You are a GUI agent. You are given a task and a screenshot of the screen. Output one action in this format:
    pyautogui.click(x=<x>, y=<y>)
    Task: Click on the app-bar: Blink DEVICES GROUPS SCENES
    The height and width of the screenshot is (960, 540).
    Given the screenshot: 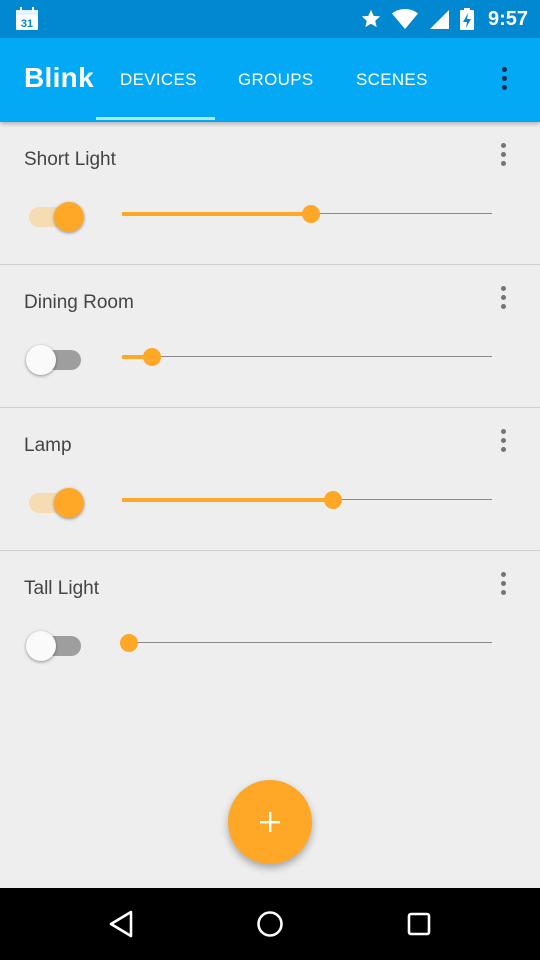 What is the action you would take?
    pyautogui.click(x=270, y=80)
    